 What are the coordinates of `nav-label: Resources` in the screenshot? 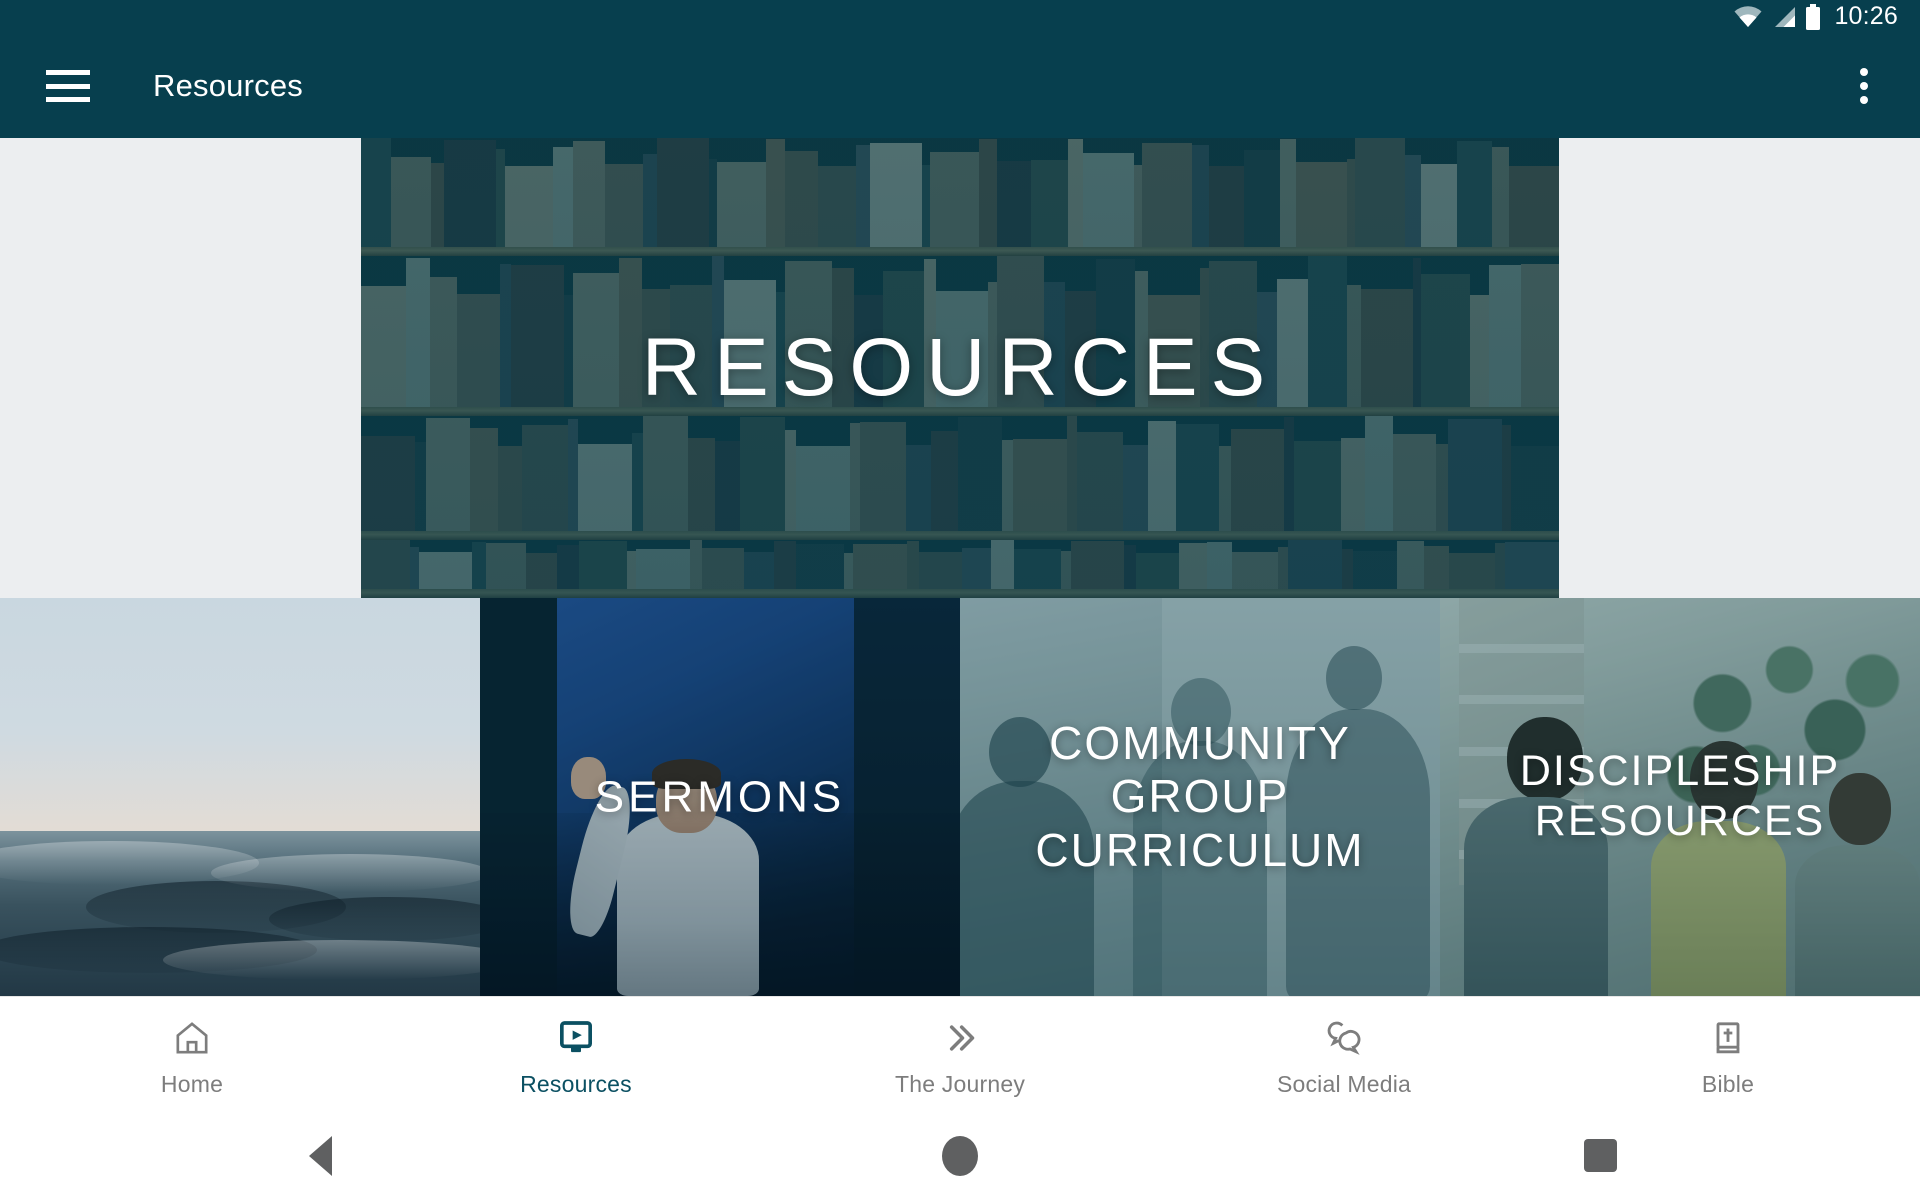 It's located at (576, 1083).